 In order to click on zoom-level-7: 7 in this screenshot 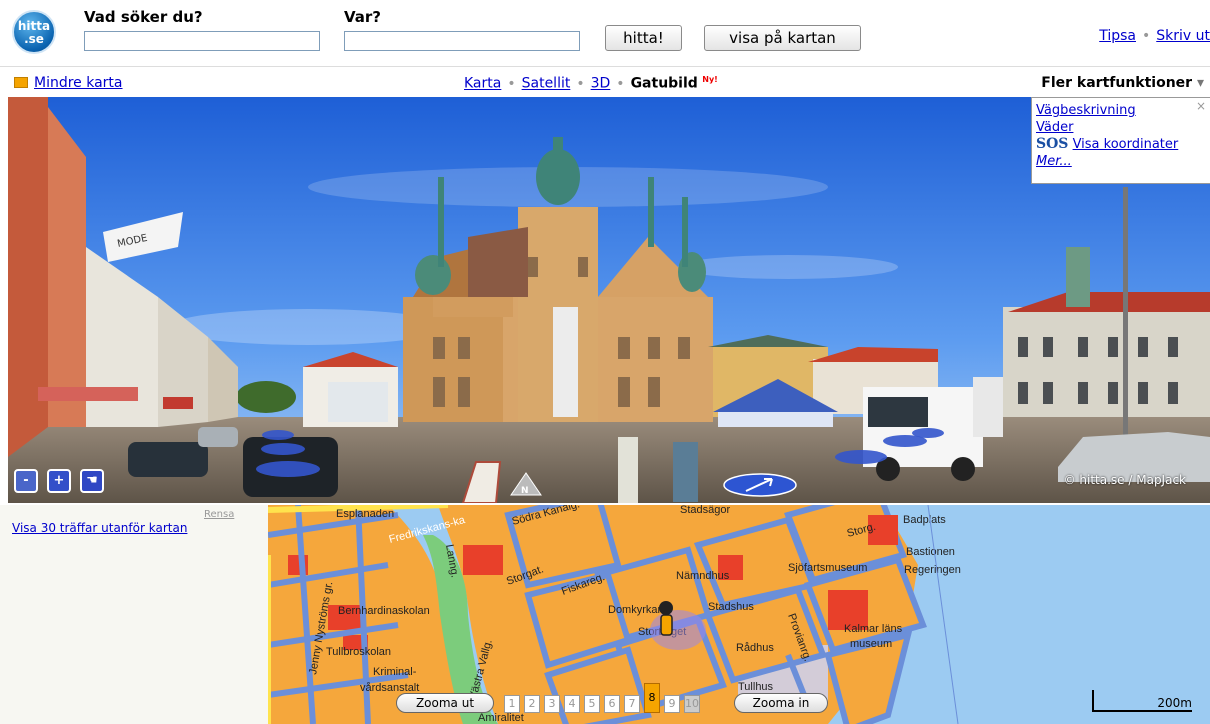, I will do `click(632, 704)`.